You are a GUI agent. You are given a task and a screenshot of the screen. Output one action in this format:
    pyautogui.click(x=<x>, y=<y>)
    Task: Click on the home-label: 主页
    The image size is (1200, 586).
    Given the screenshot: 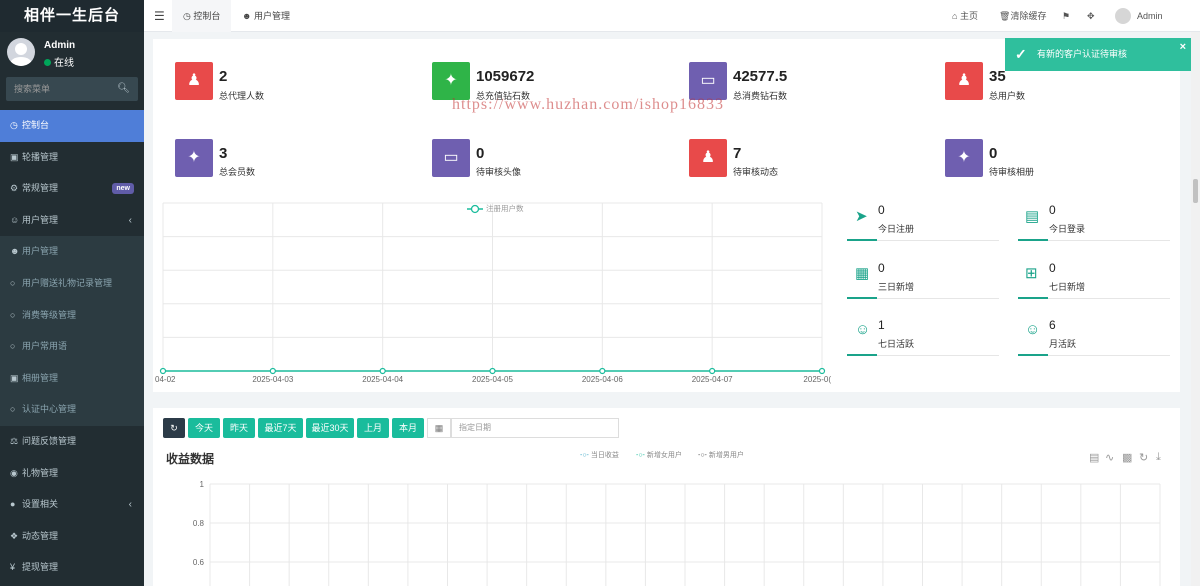 What is the action you would take?
    pyautogui.click(x=968, y=16)
    